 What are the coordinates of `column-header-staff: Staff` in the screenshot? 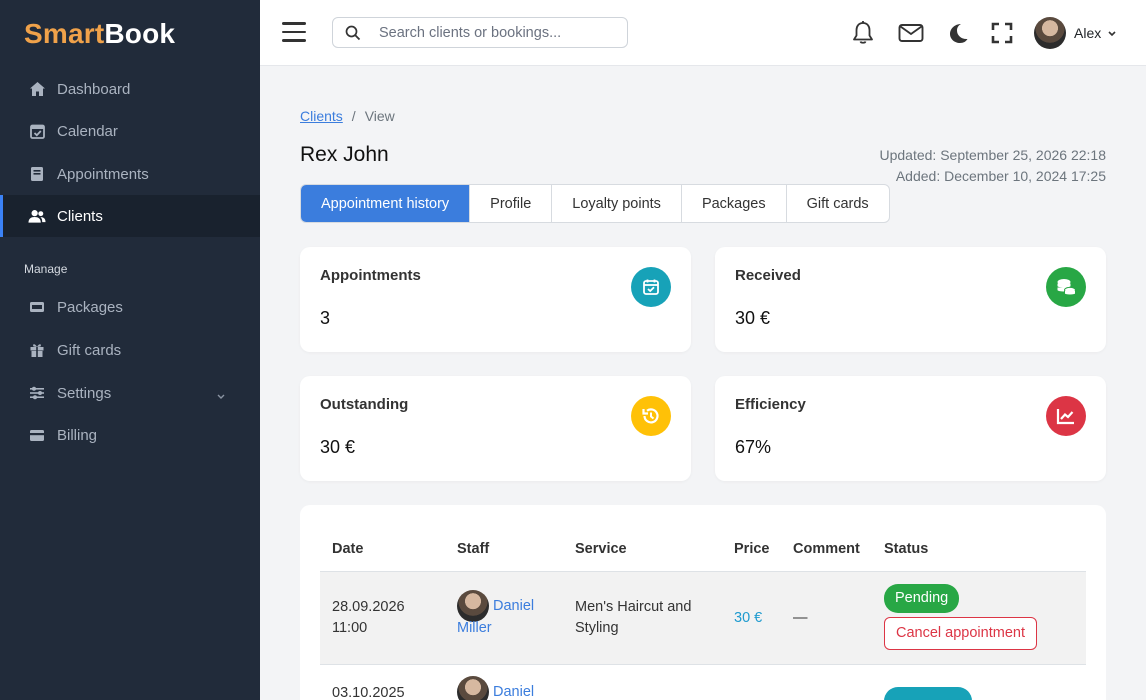 It's located at (473, 549).